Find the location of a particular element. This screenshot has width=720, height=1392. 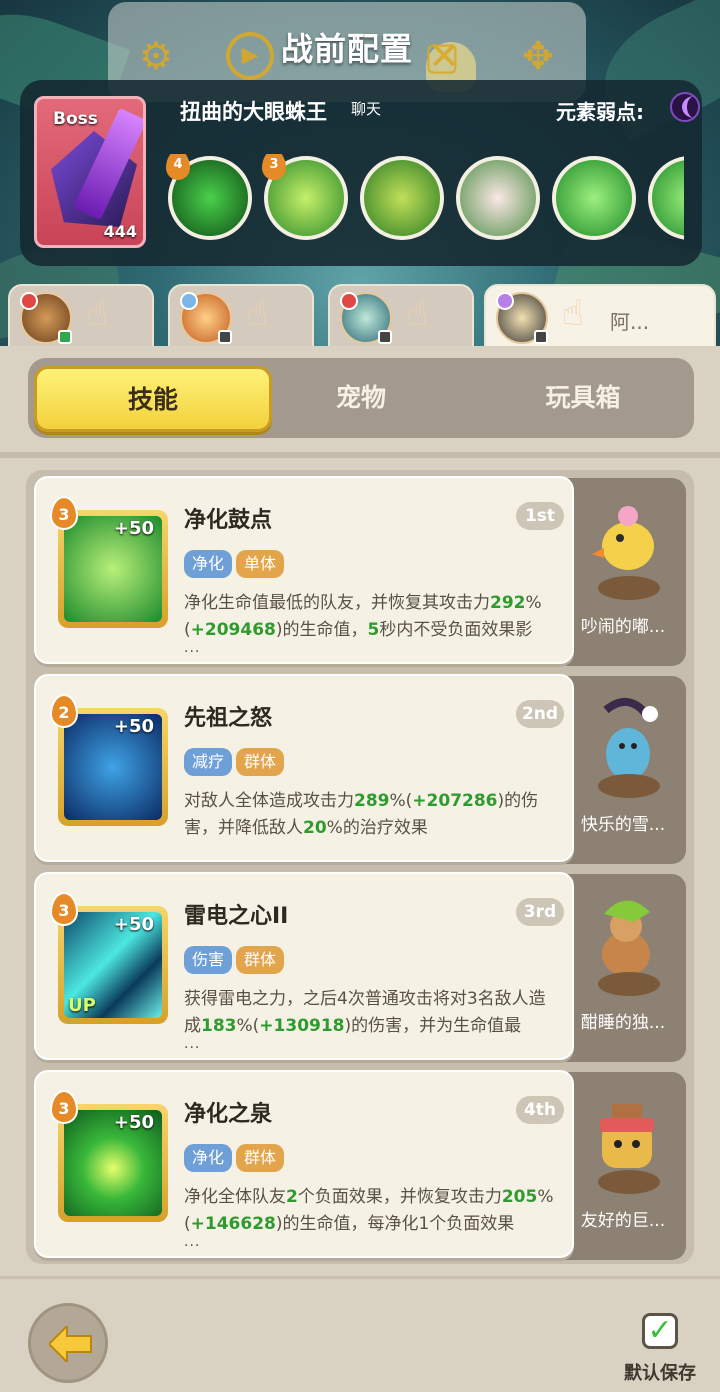

desc-text: )的伤害，并为生命值最 is located at coordinates (433, 1026).